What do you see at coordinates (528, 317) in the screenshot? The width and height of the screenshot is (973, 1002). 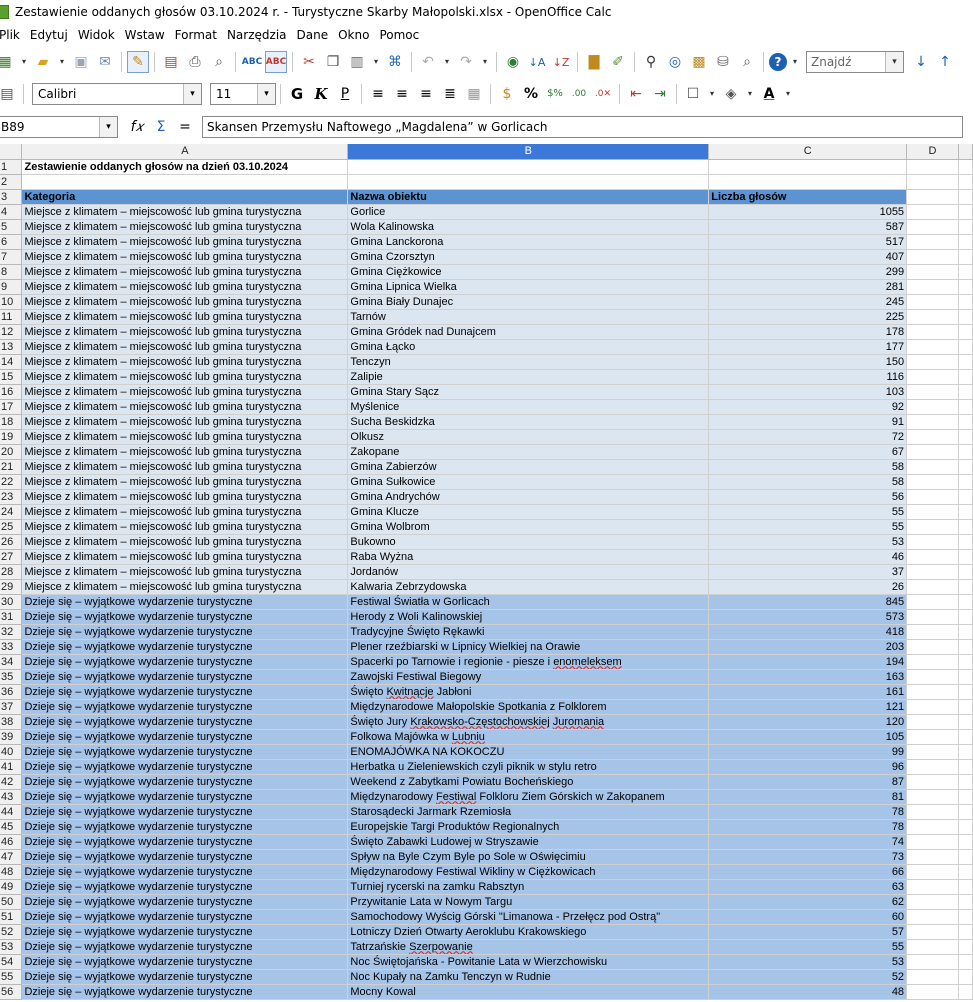 I see `object-name-cell: Tarnów` at bounding box center [528, 317].